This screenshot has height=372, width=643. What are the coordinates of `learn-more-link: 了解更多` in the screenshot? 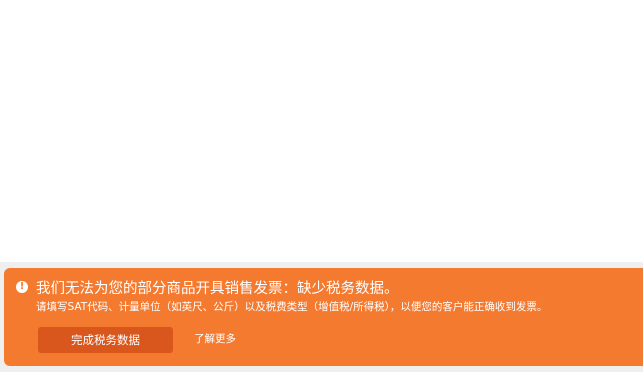 It's located at (215, 339).